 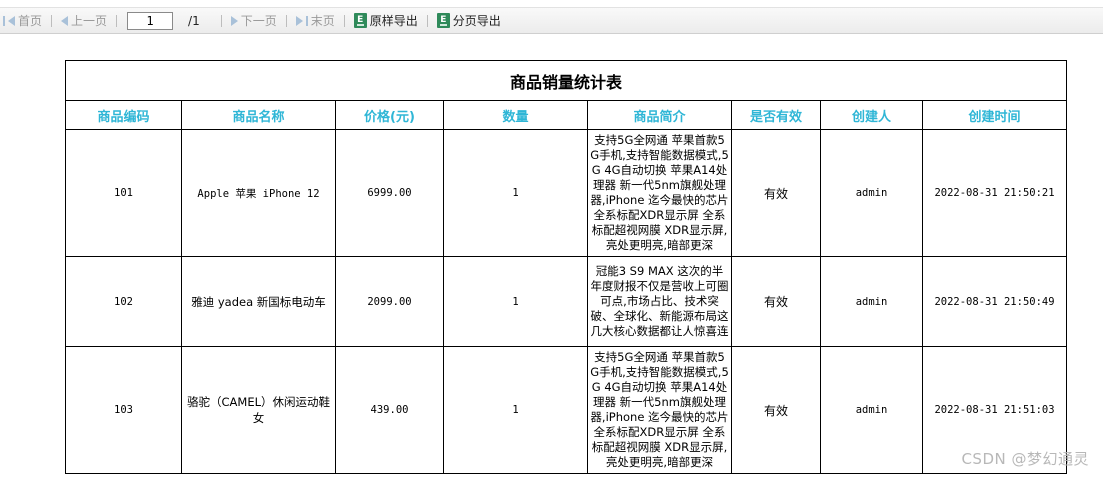 What do you see at coordinates (89, 21) in the screenshot?
I see `prev-page-label: 上一页` at bounding box center [89, 21].